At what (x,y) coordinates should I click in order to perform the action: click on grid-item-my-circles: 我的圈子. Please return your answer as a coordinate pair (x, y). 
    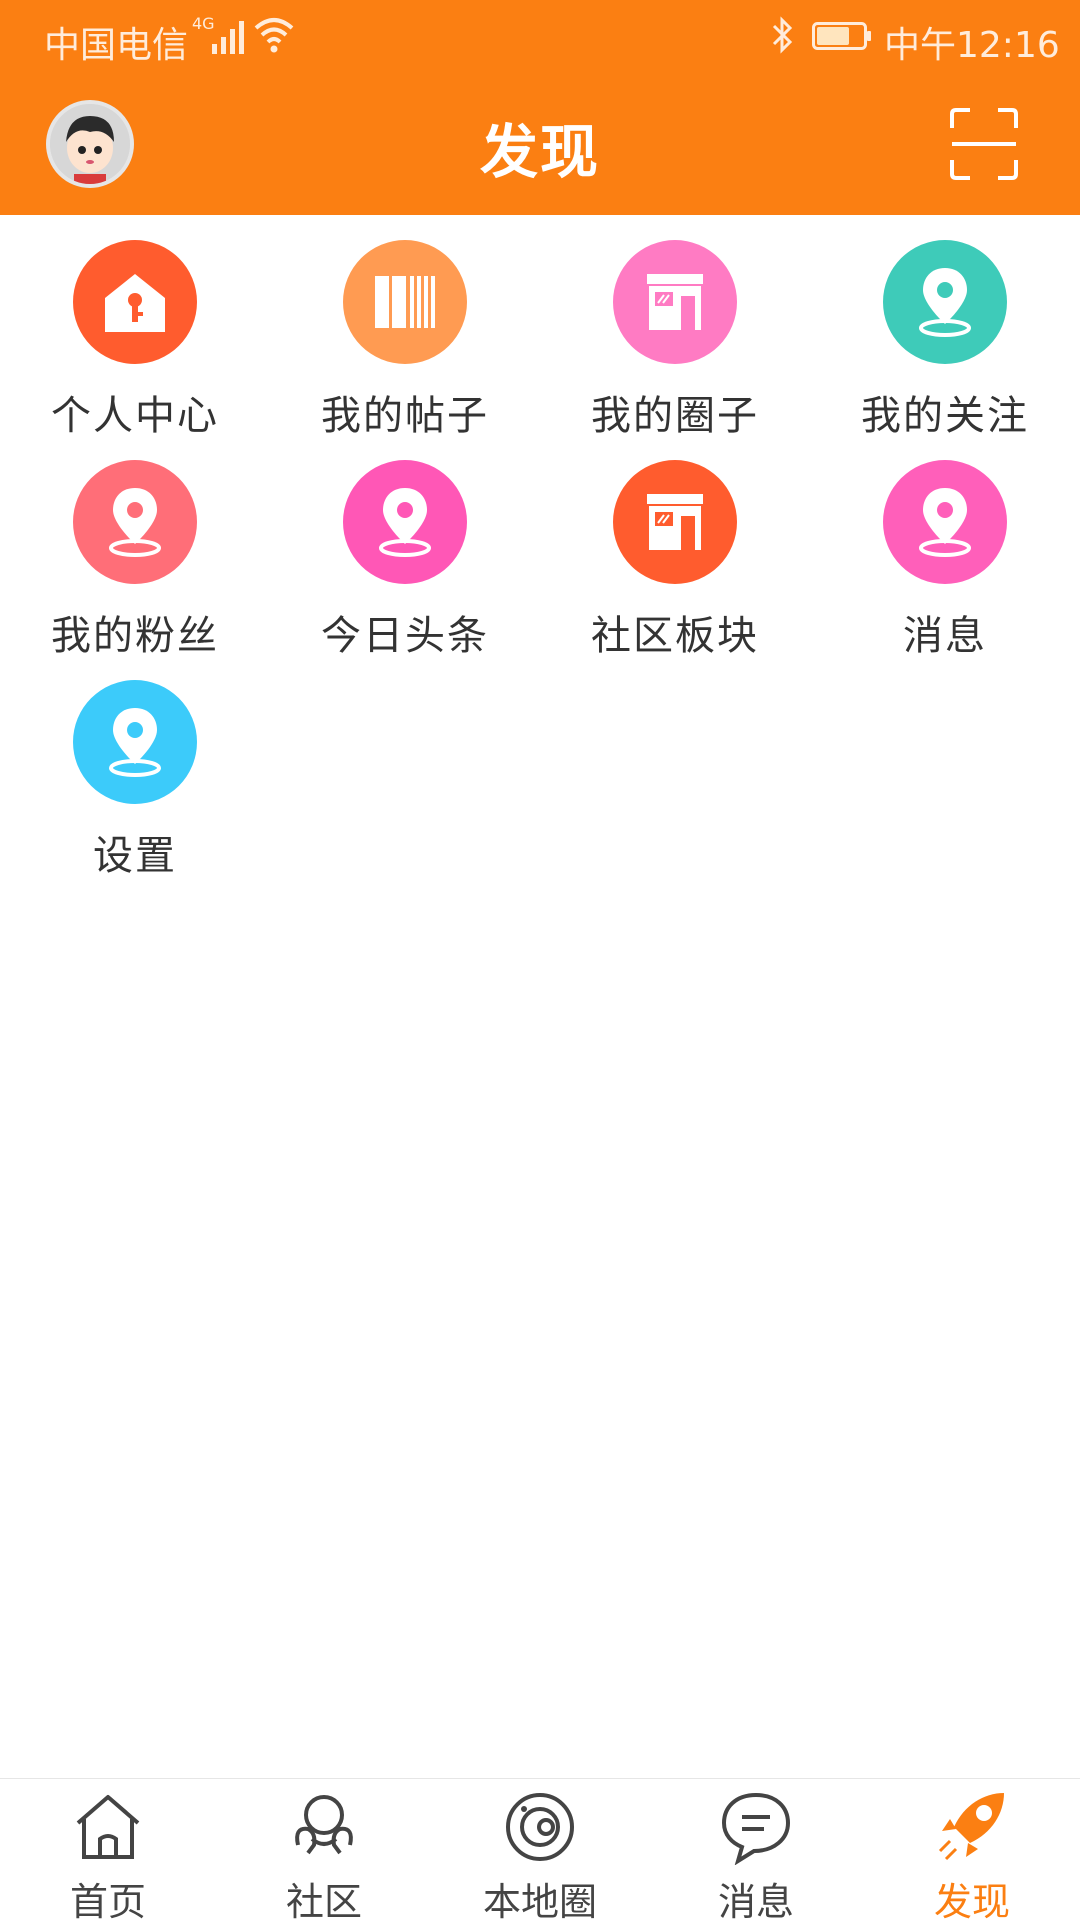
    Looking at the image, I should click on (675, 340).